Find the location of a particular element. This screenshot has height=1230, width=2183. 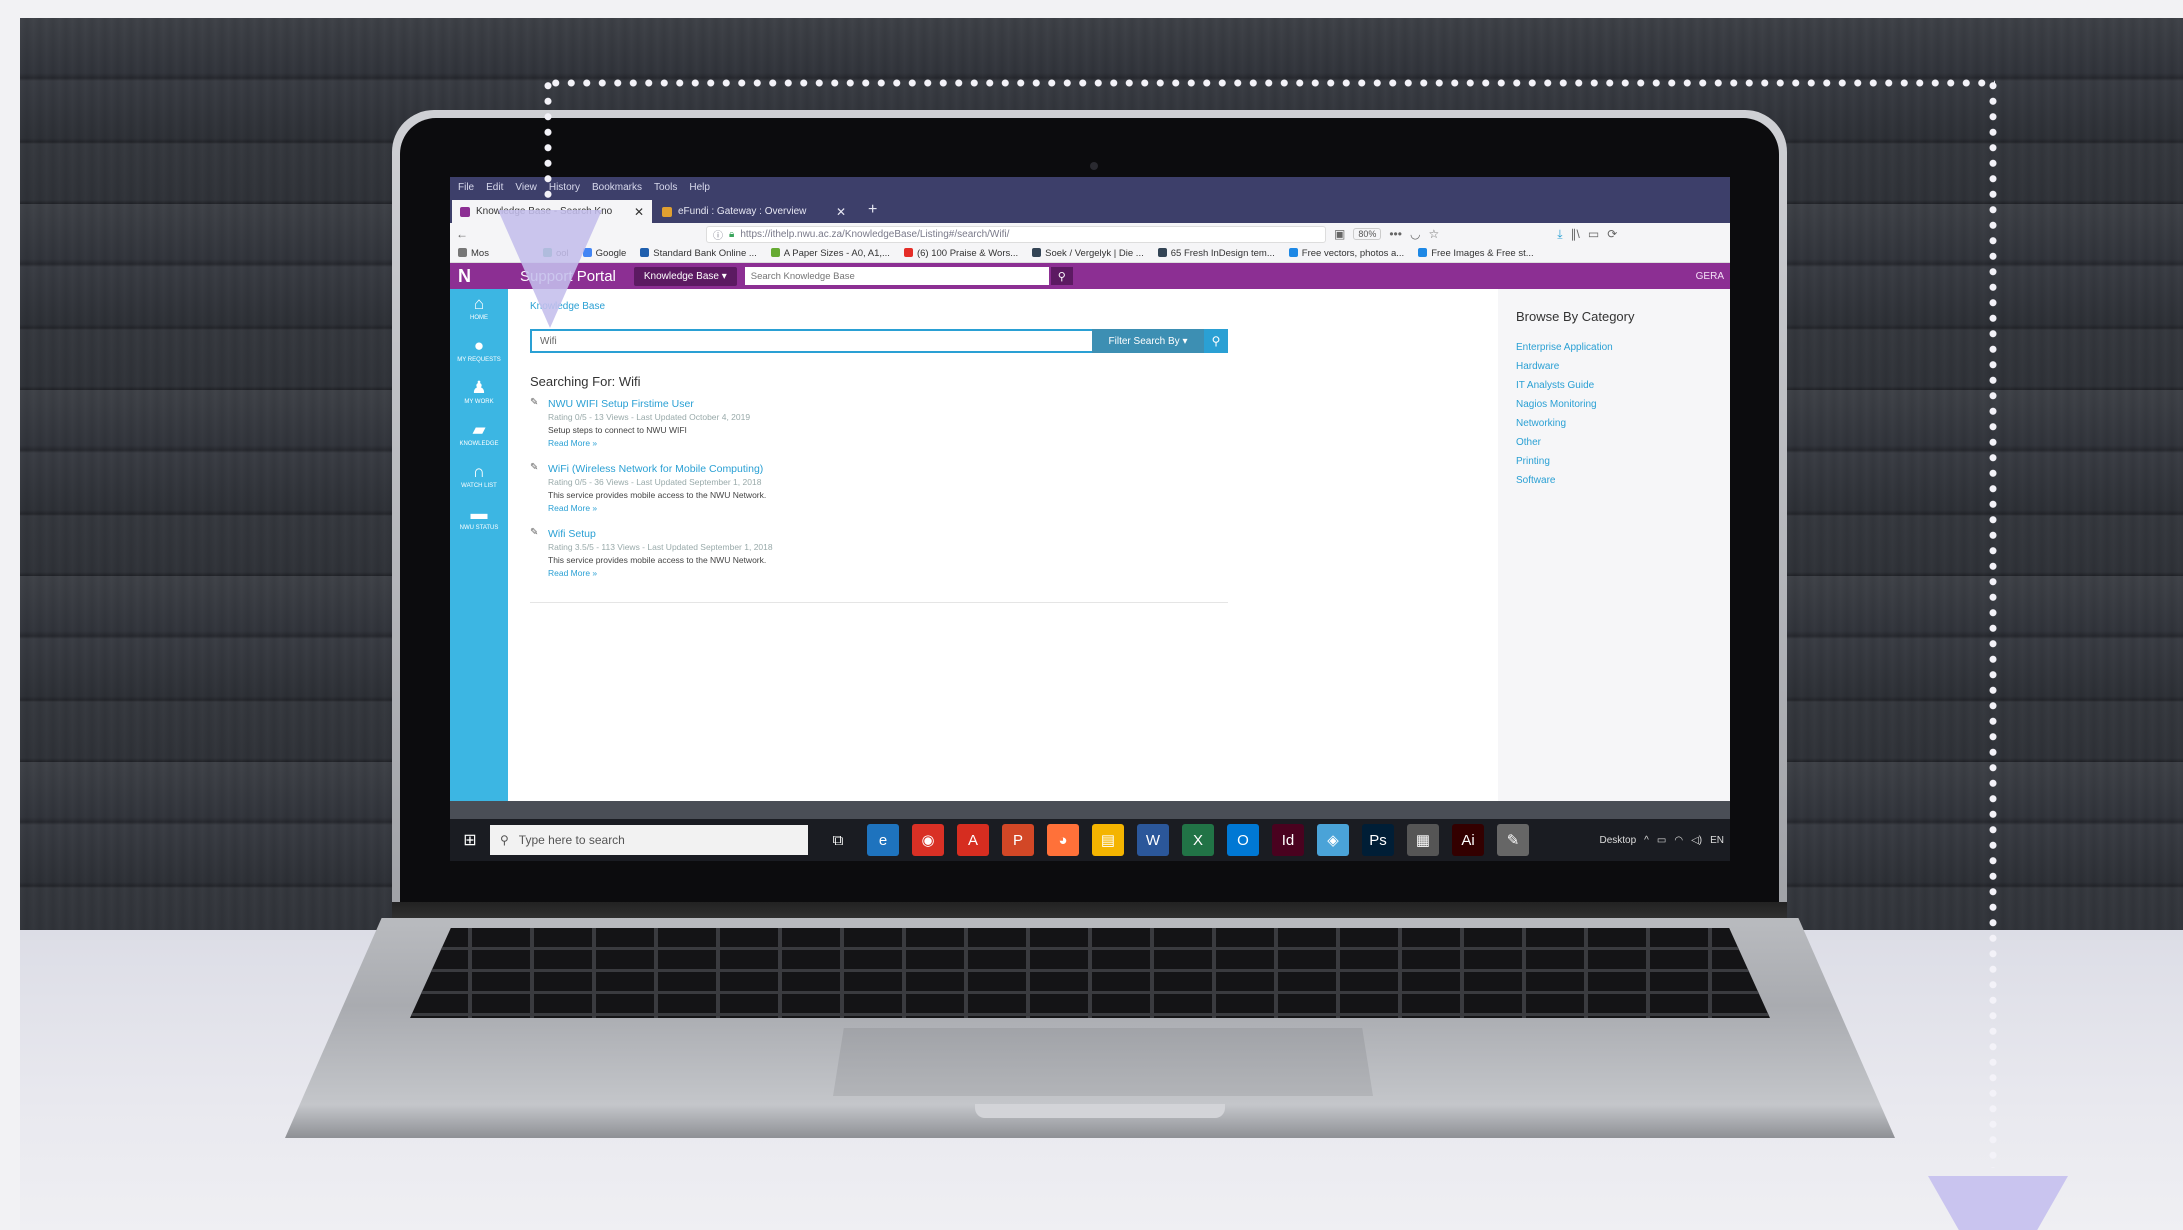

category-link: Printing is located at coordinates (1614, 461).